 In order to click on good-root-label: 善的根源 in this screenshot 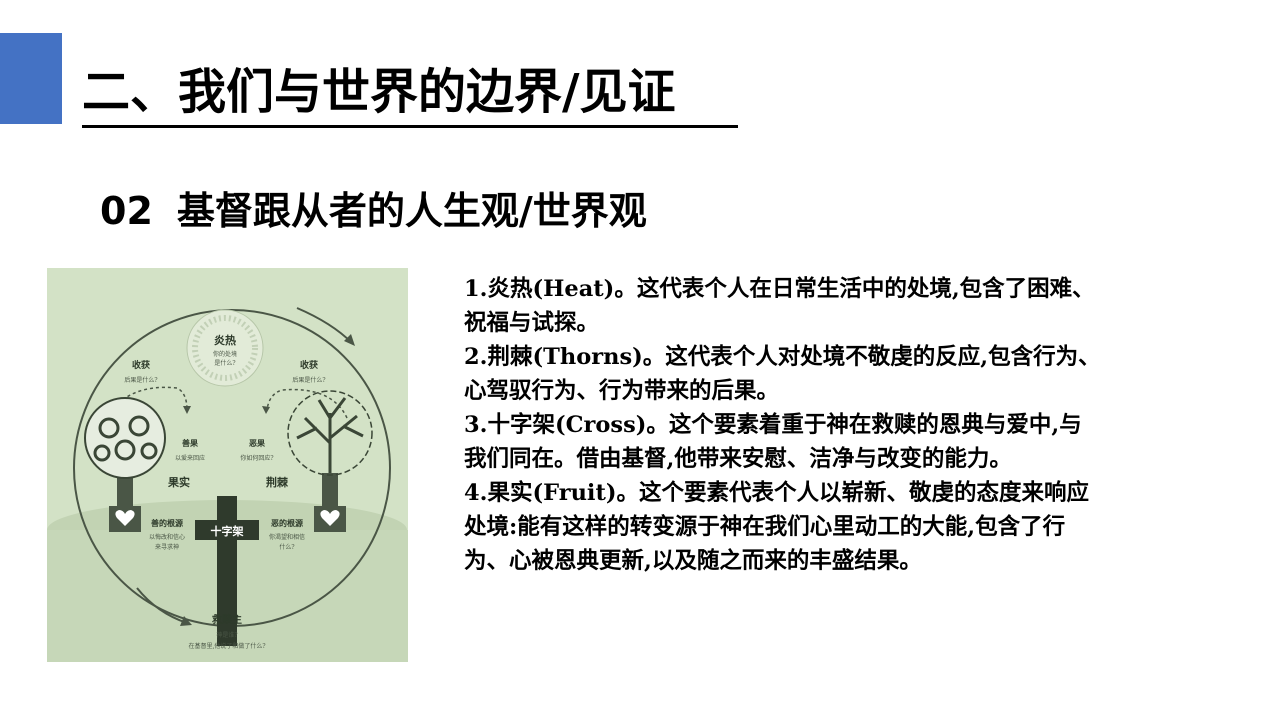, I will do `click(167, 523)`.